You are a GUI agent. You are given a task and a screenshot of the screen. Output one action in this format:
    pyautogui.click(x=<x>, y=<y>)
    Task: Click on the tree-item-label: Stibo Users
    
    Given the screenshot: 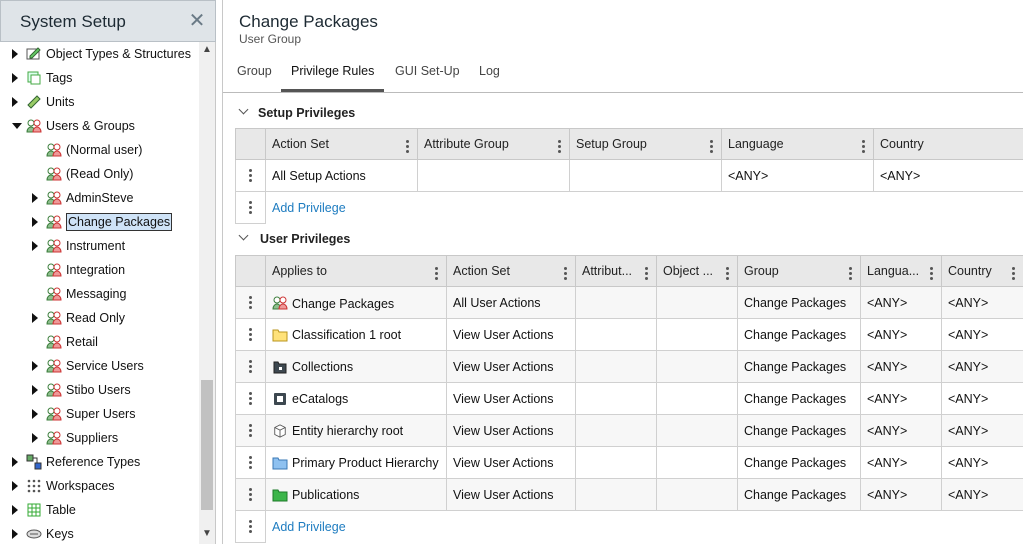 What is the action you would take?
    pyautogui.click(x=98, y=390)
    